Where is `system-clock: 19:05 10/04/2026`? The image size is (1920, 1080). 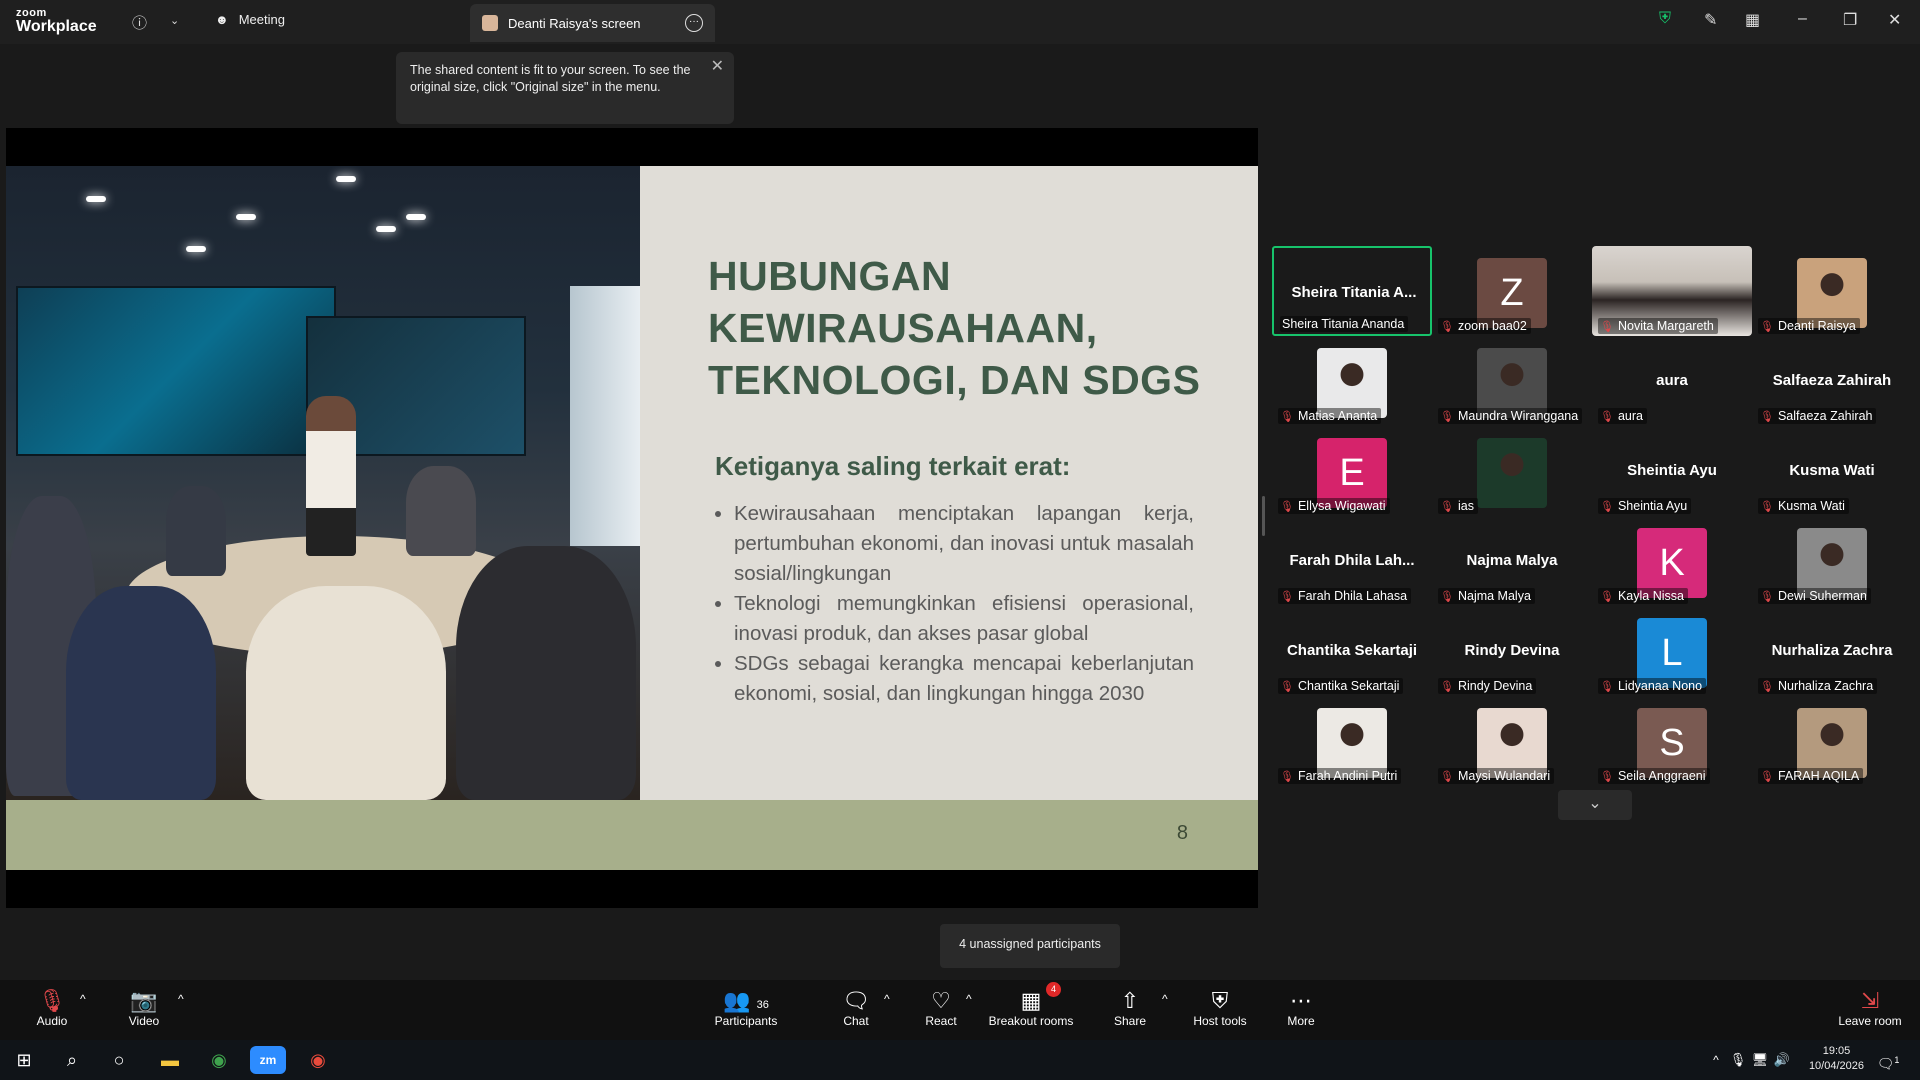 system-clock: 19:05 10/04/2026 is located at coordinates (1836, 1059).